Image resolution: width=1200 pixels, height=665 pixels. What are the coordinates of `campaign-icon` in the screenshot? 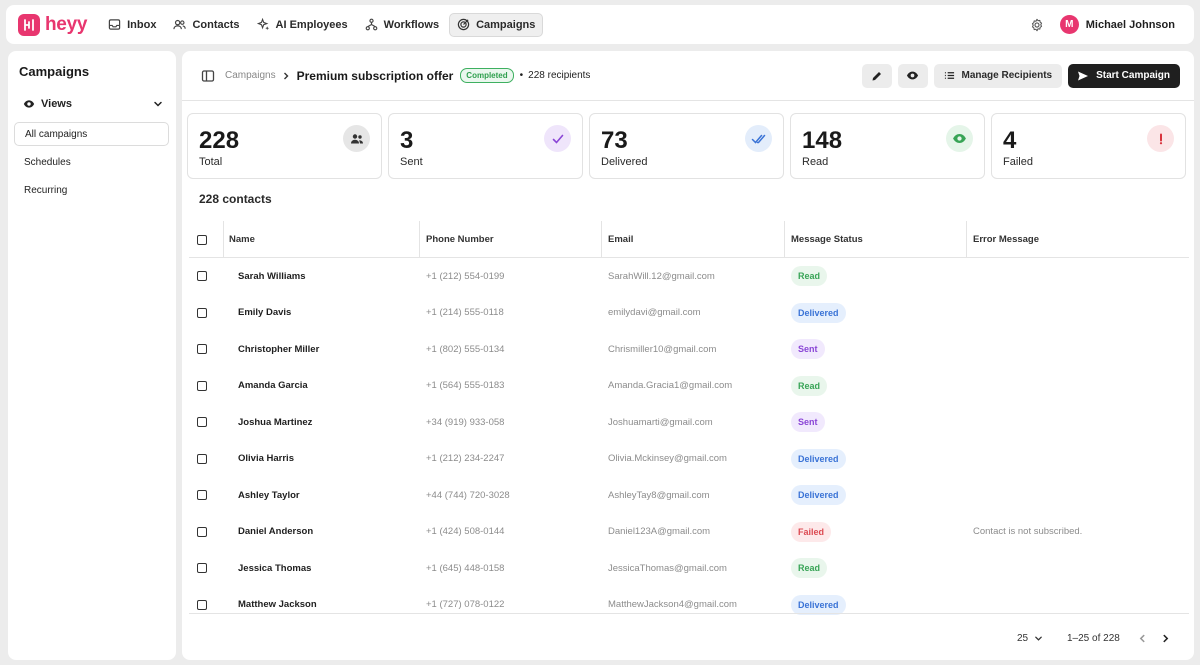 It's located at (463, 24).